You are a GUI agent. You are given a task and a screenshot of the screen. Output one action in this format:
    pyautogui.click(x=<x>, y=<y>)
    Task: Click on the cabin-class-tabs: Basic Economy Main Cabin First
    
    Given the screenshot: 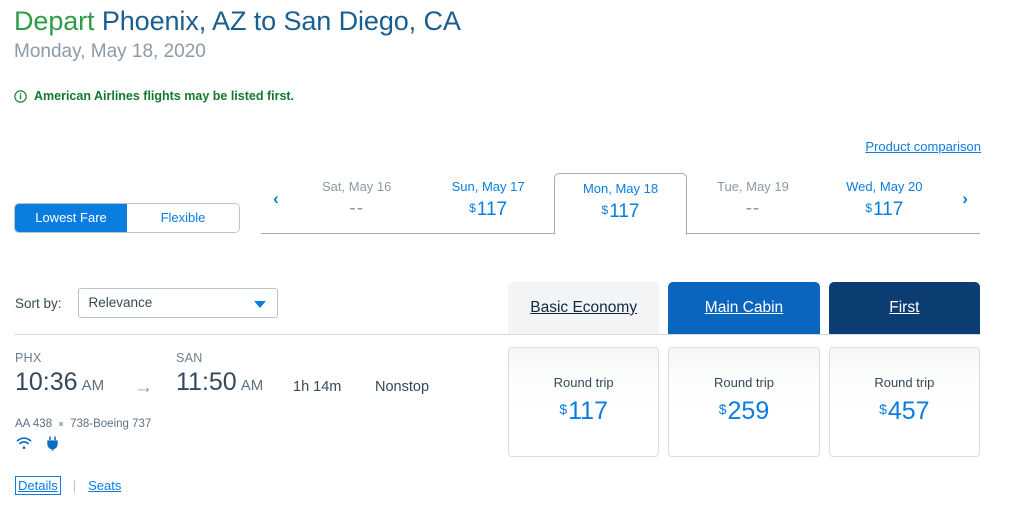 What is the action you would take?
    pyautogui.click(x=744, y=308)
    